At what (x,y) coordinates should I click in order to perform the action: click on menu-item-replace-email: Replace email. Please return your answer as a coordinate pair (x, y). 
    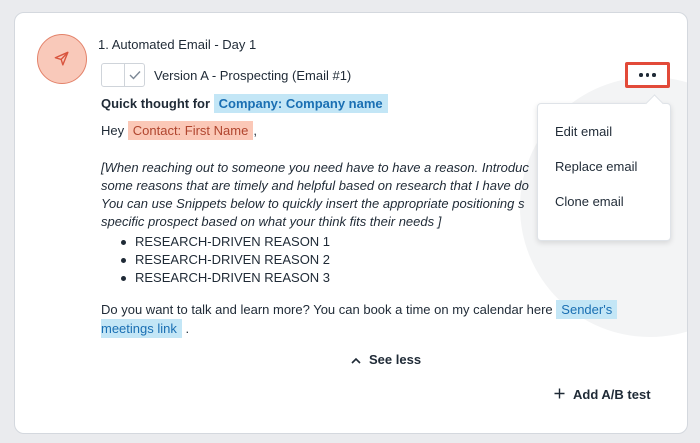
    Looking at the image, I should click on (596, 166).